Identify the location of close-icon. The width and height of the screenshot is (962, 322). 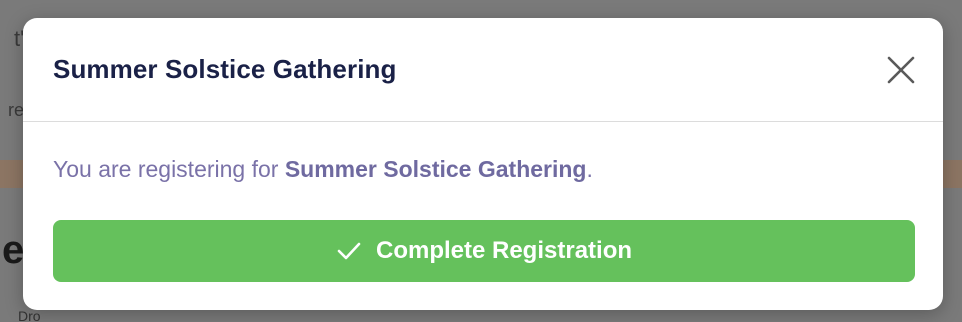
(901, 70).